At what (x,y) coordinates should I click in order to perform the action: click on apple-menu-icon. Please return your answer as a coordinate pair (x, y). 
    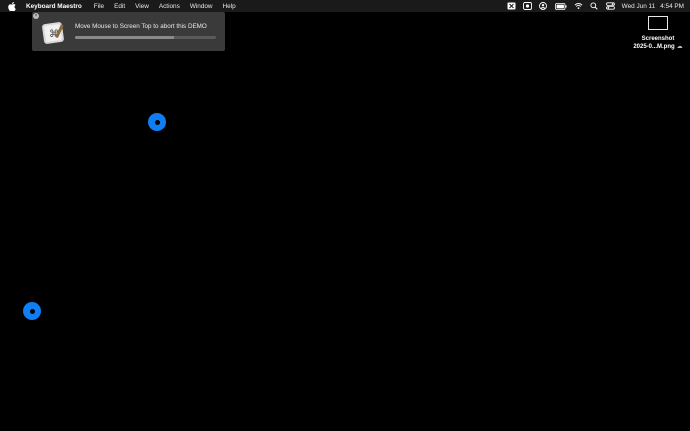
    Looking at the image, I should click on (12, 6).